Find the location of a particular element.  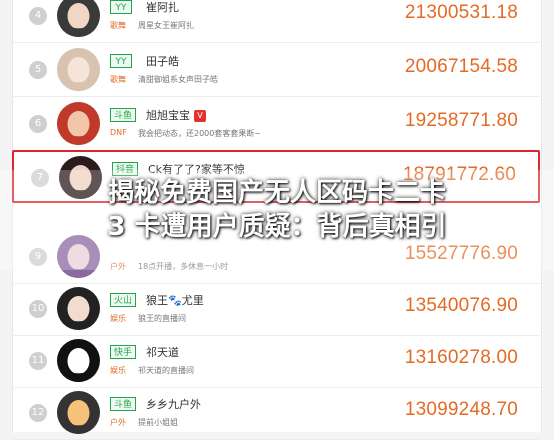

streamer-name: 狼王🐾尤里 is located at coordinates (175, 300).